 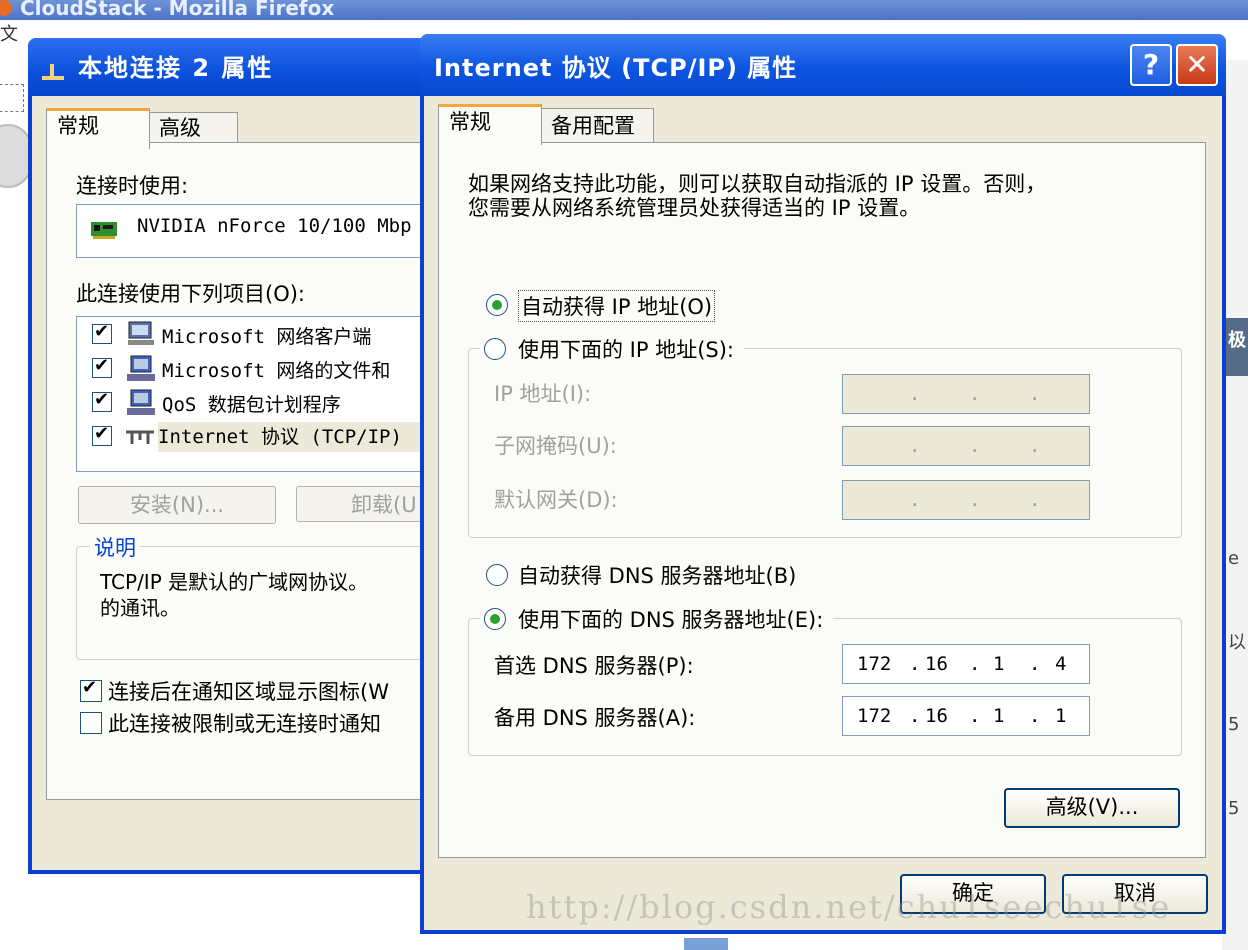 What do you see at coordinates (361, 504) in the screenshot?
I see `uninstall-button: 卸载(U` at bounding box center [361, 504].